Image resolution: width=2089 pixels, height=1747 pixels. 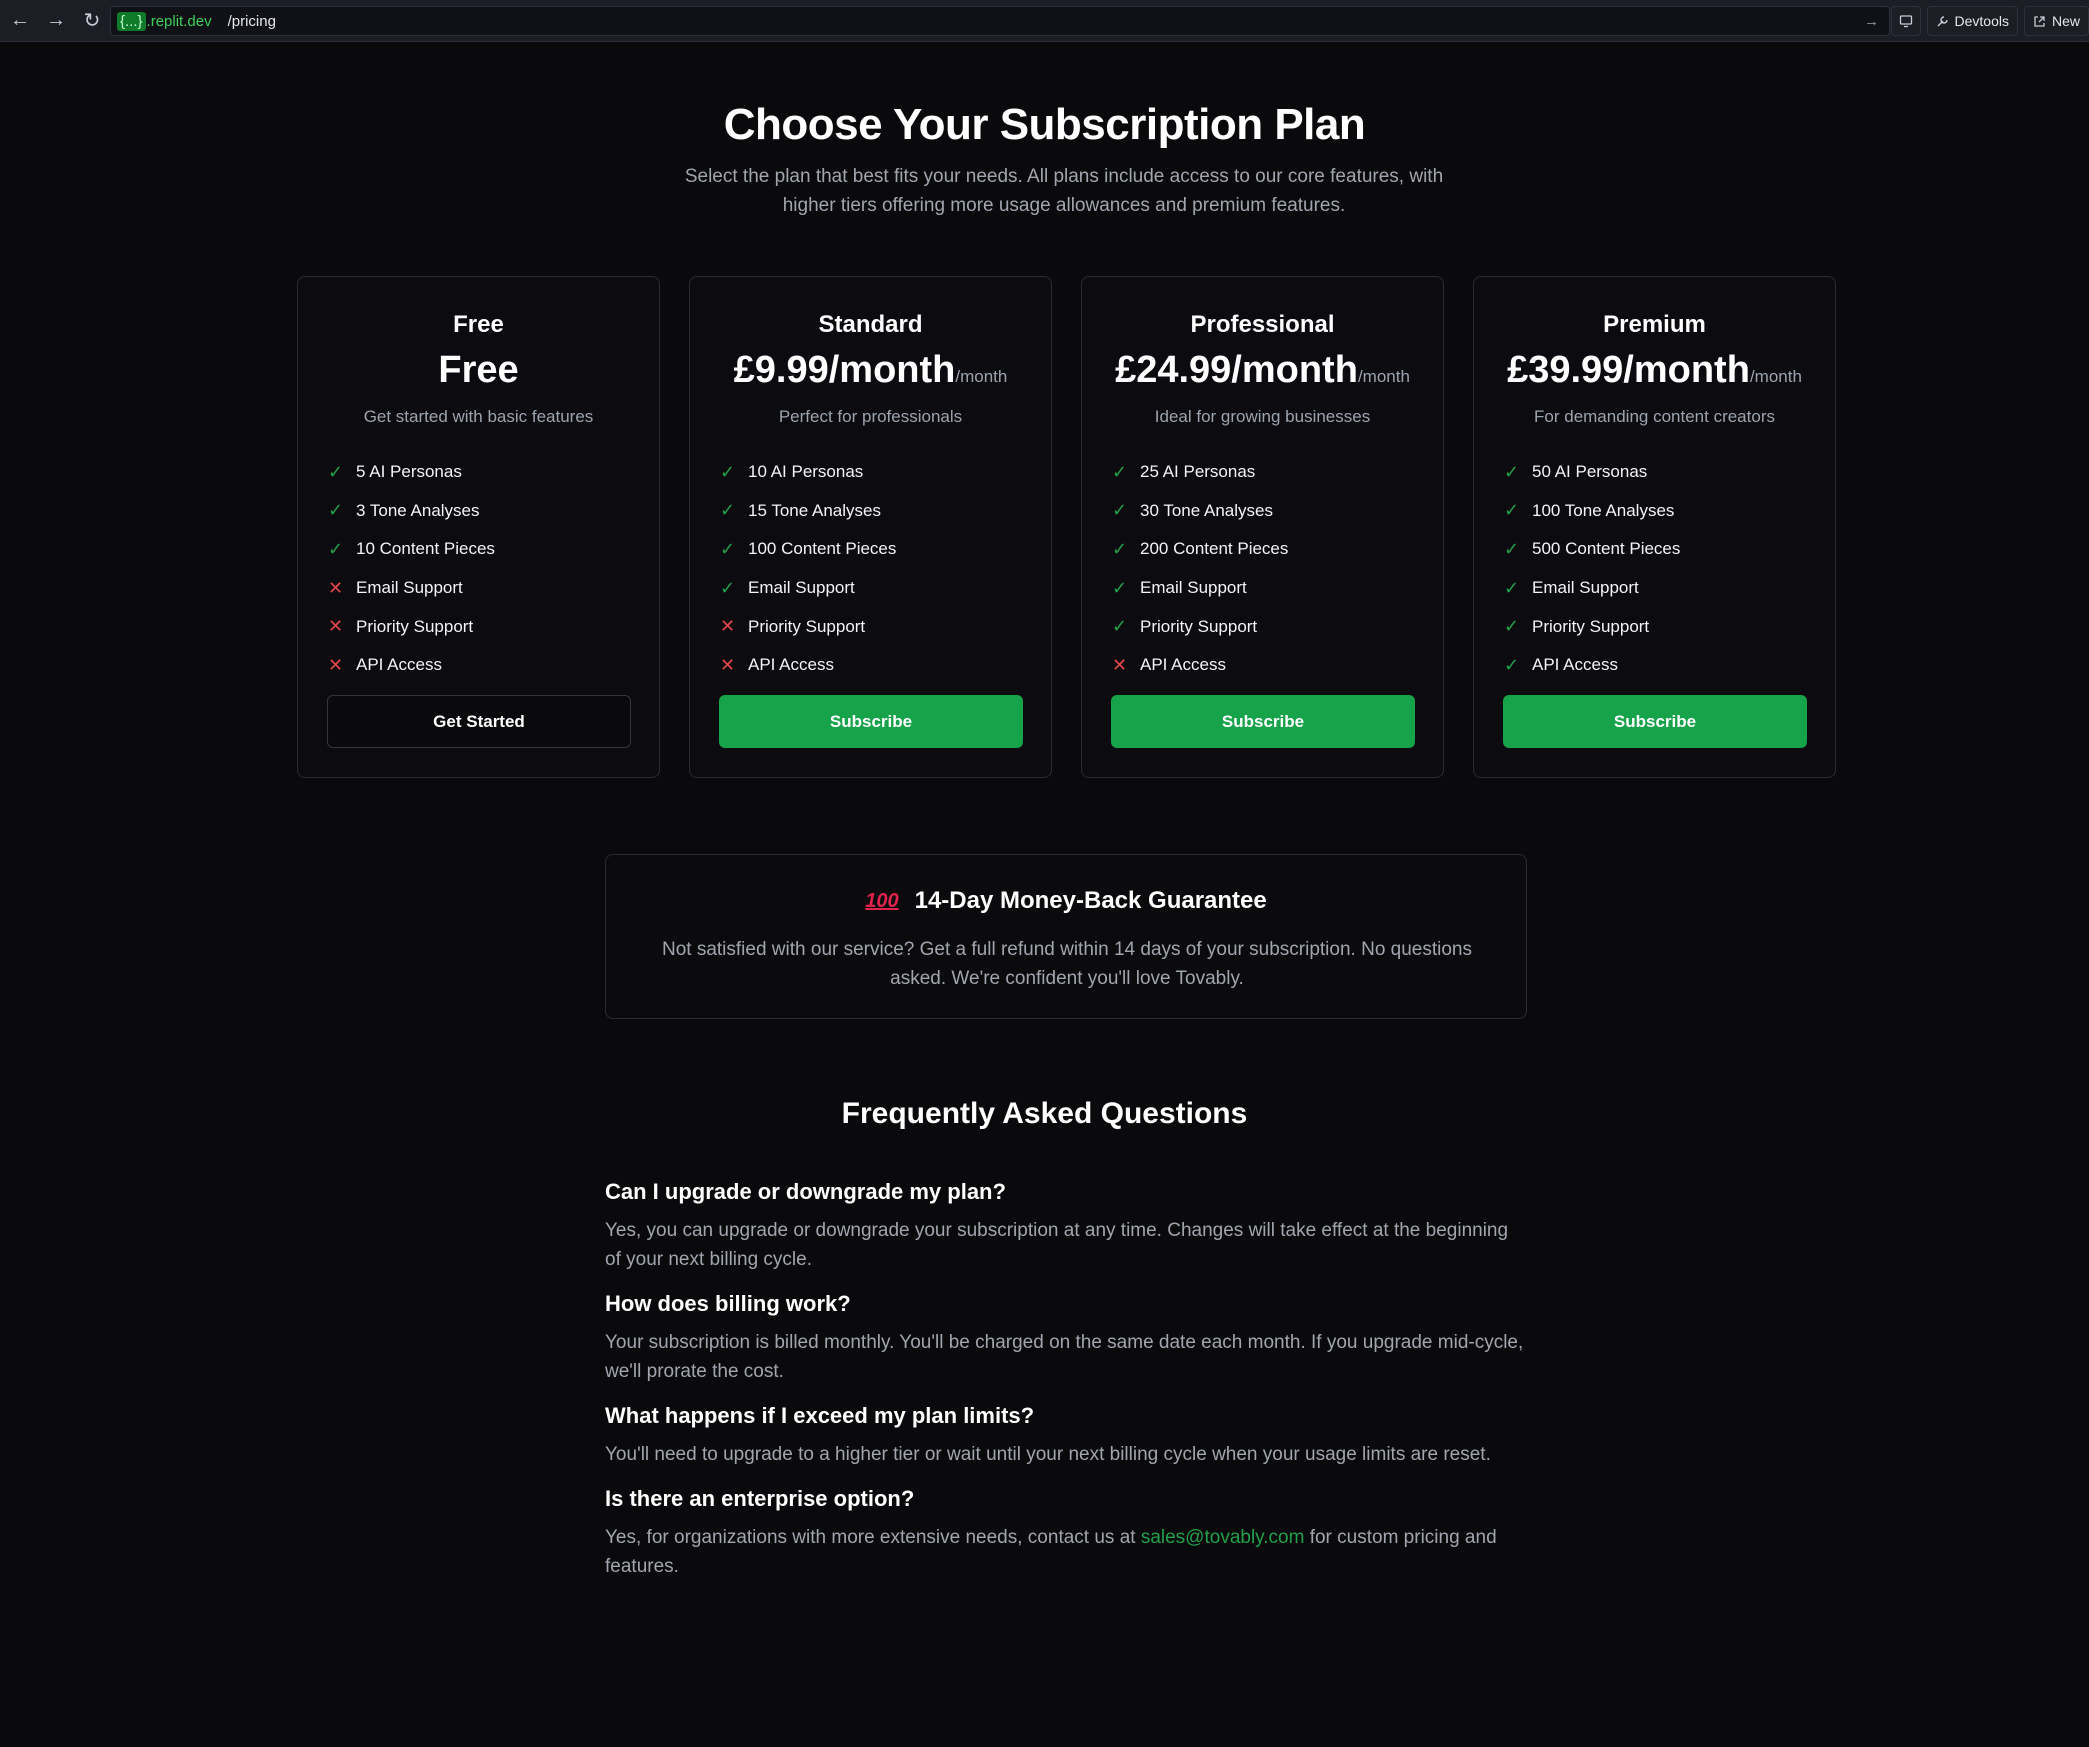 What do you see at coordinates (1198, 472) in the screenshot?
I see `feature-label: 25 AI Personas` at bounding box center [1198, 472].